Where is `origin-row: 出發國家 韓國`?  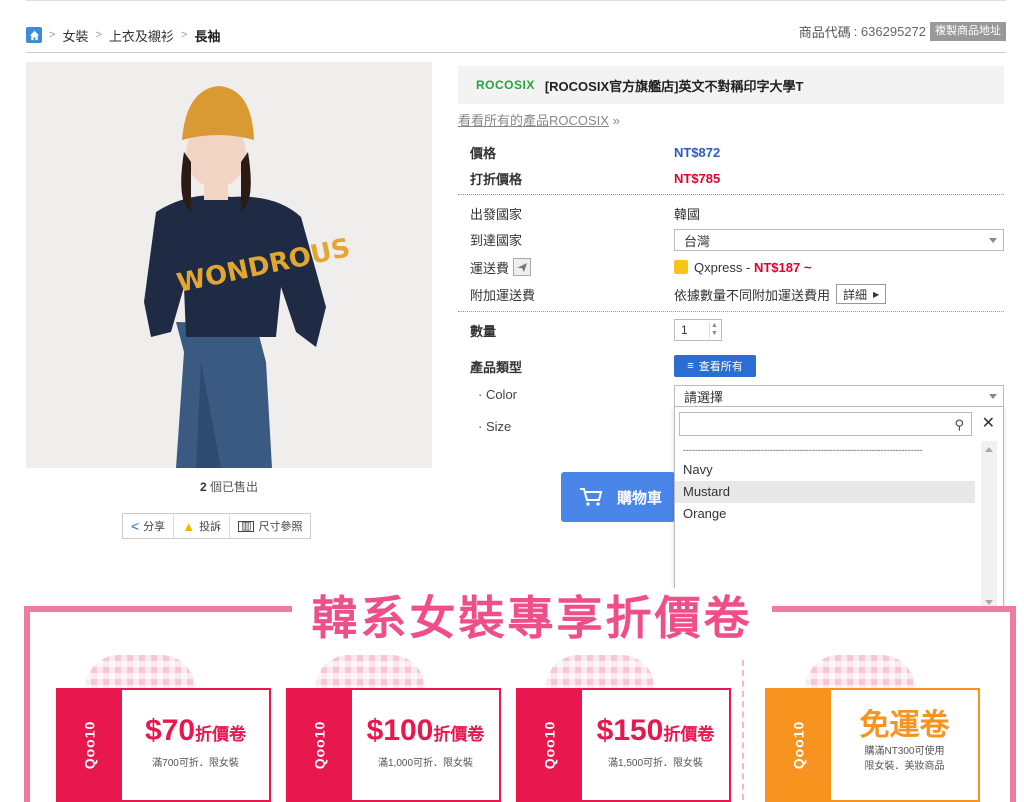
origin-row: 出發國家 韓國 is located at coordinates (585, 213).